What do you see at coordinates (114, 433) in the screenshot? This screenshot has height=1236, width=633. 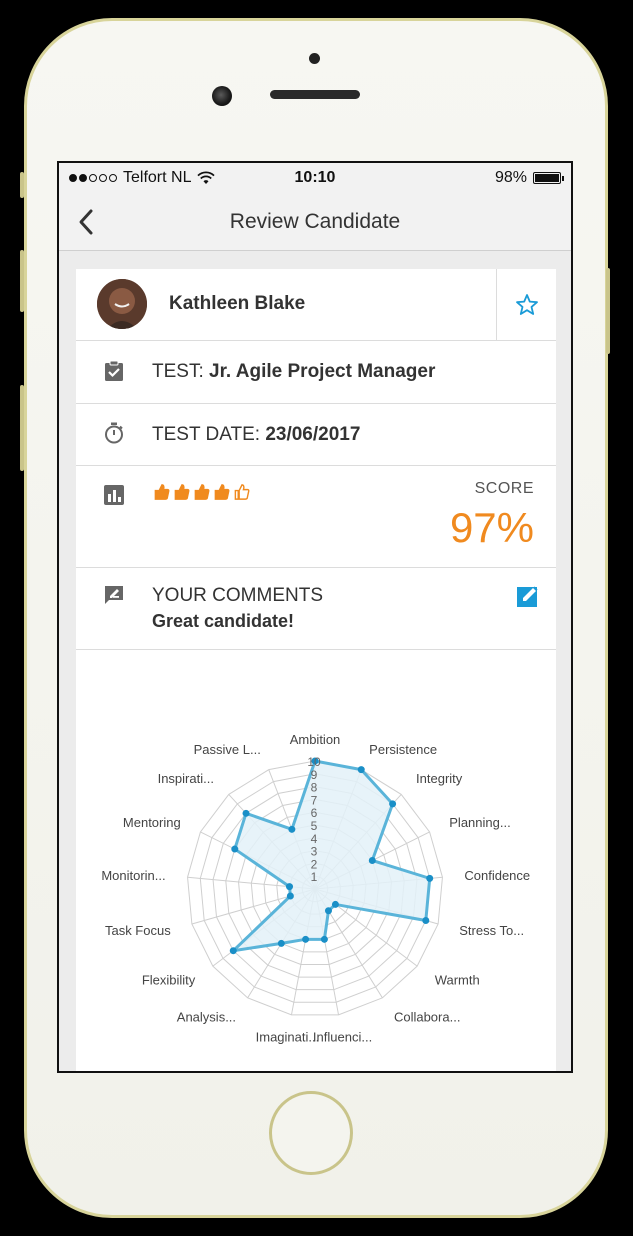 I see `stopwatch-icon` at bounding box center [114, 433].